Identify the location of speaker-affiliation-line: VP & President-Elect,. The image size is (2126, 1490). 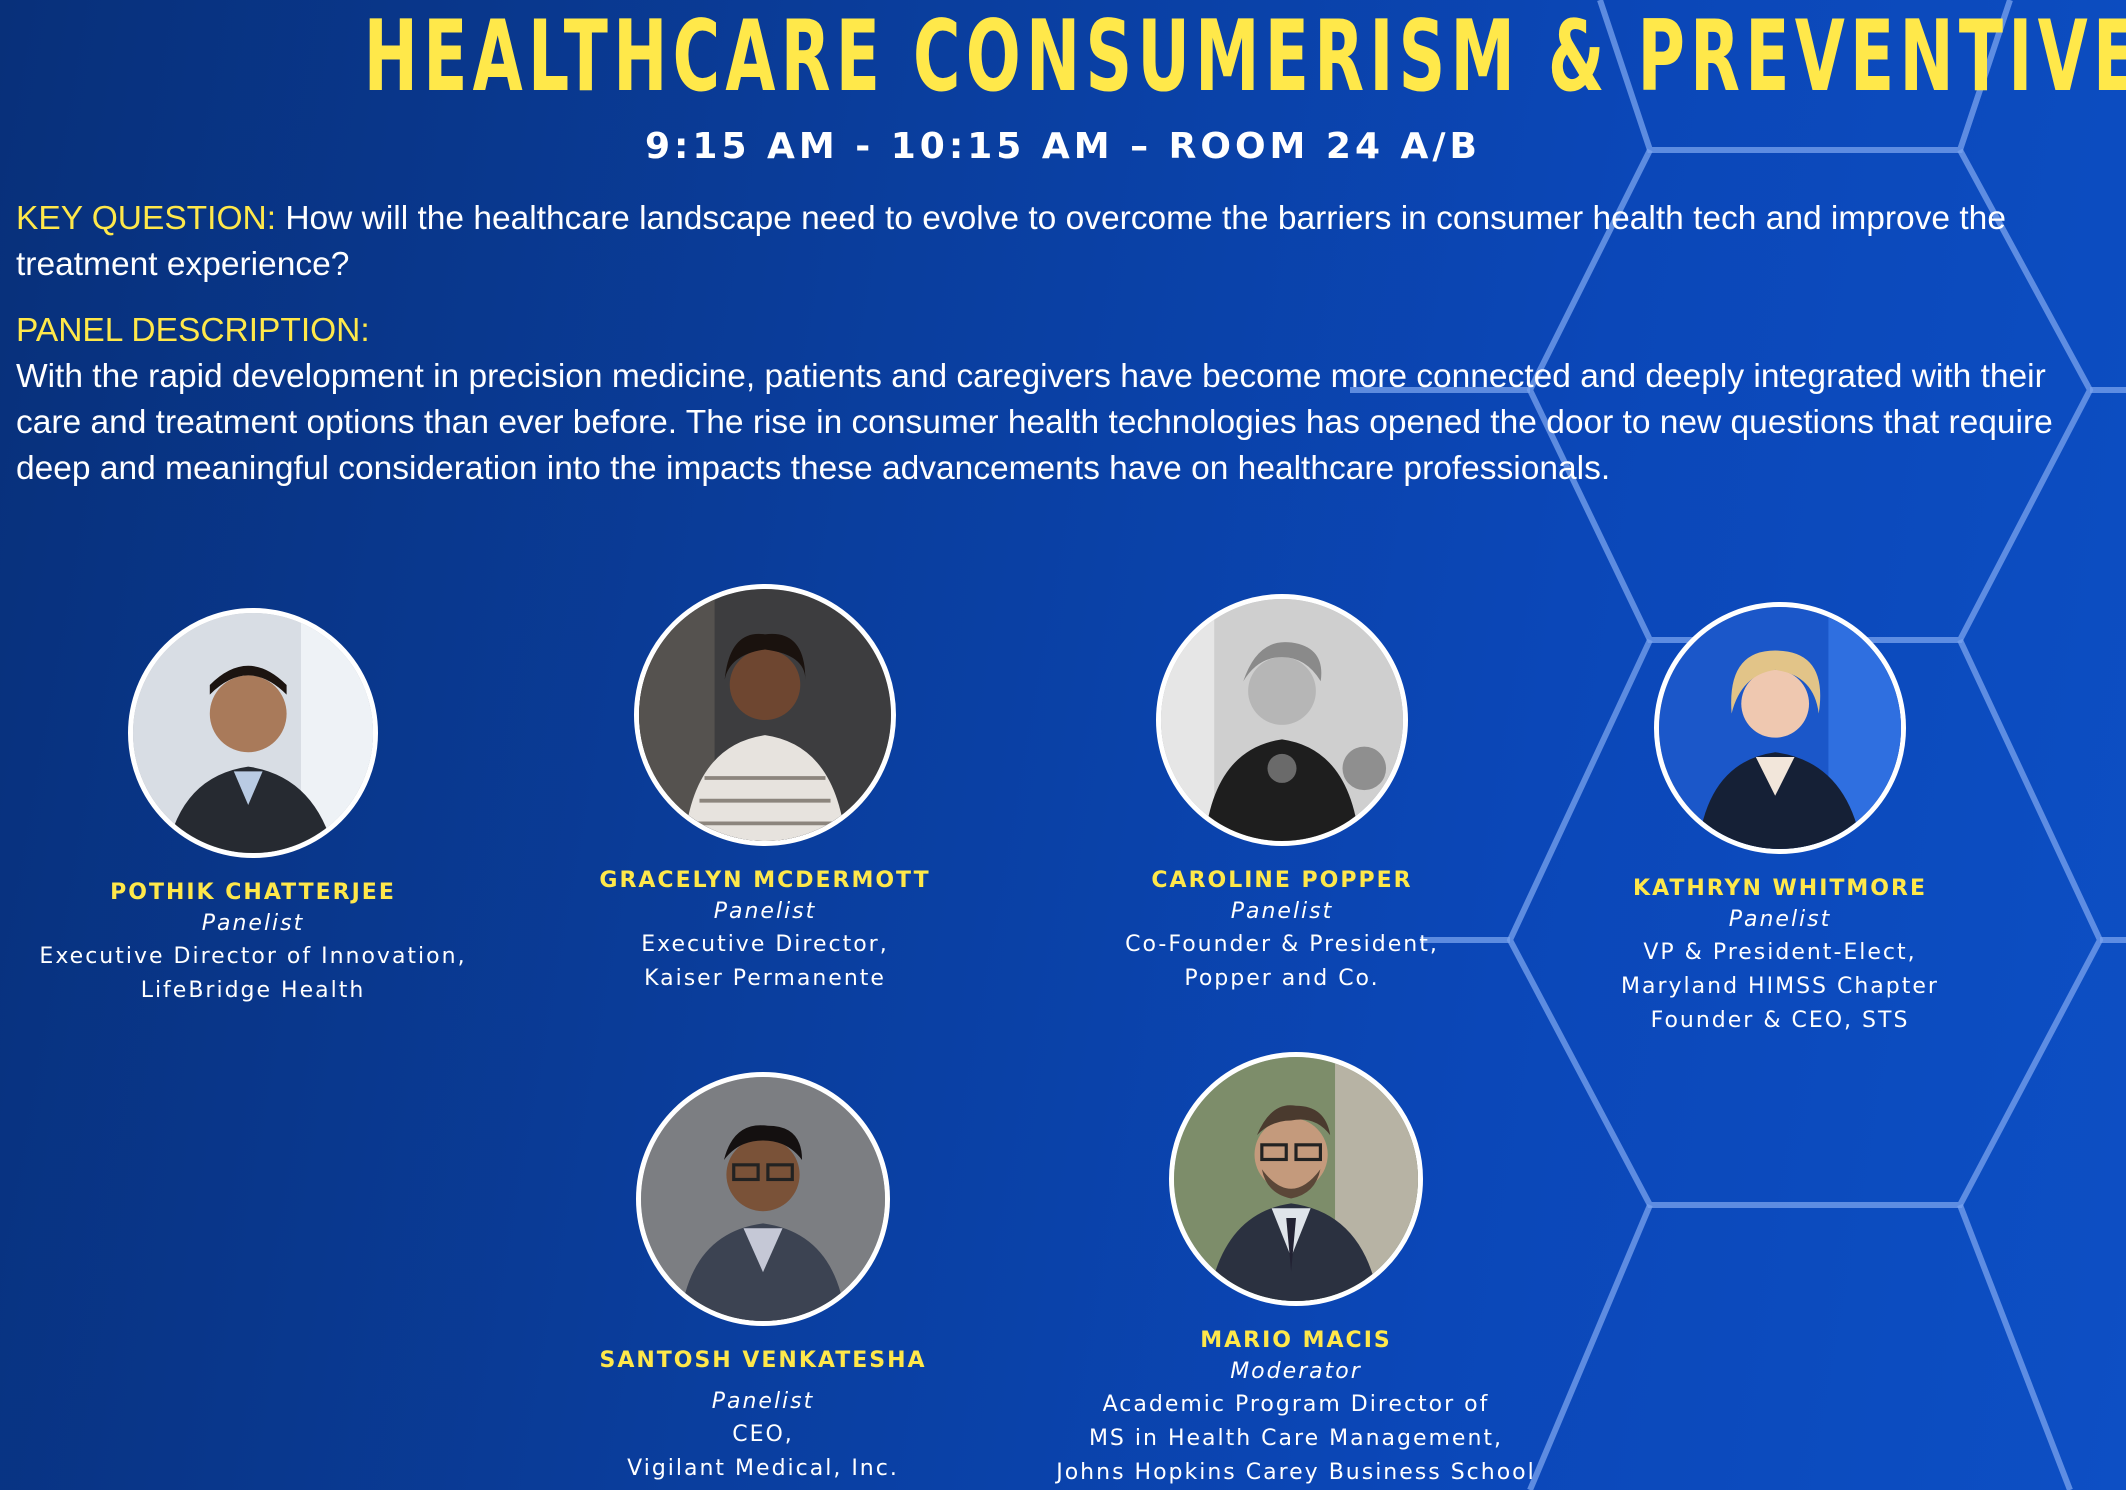
(1780, 952).